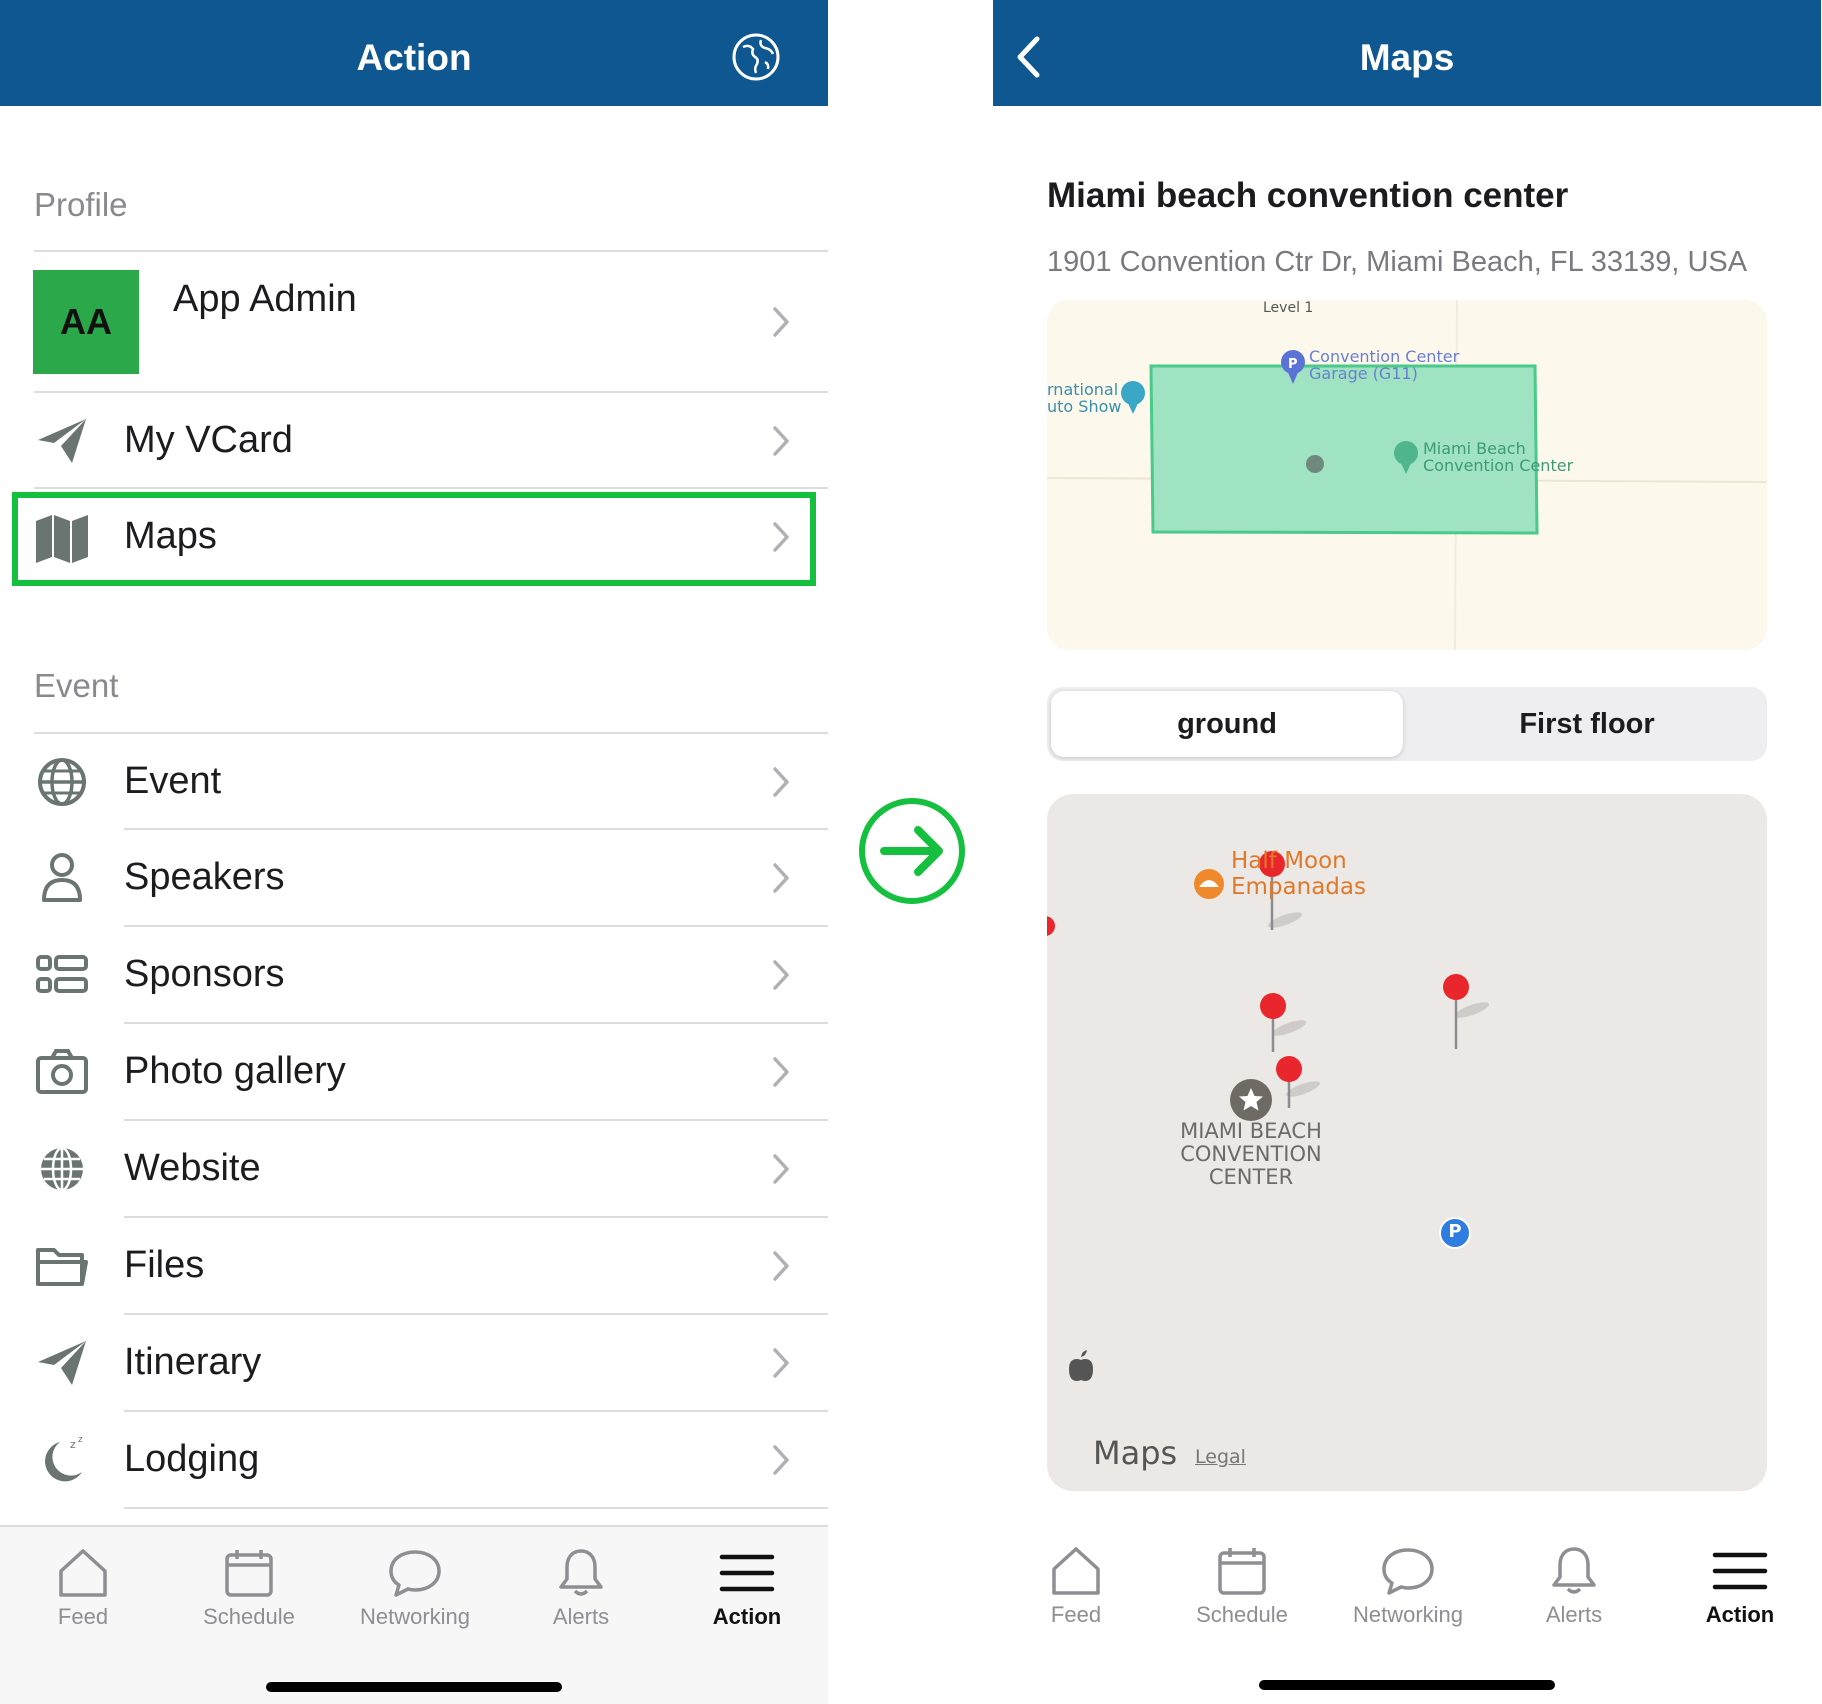  Describe the element at coordinates (204, 974) in the screenshot. I see `menu-item-label: Sponsors` at that location.